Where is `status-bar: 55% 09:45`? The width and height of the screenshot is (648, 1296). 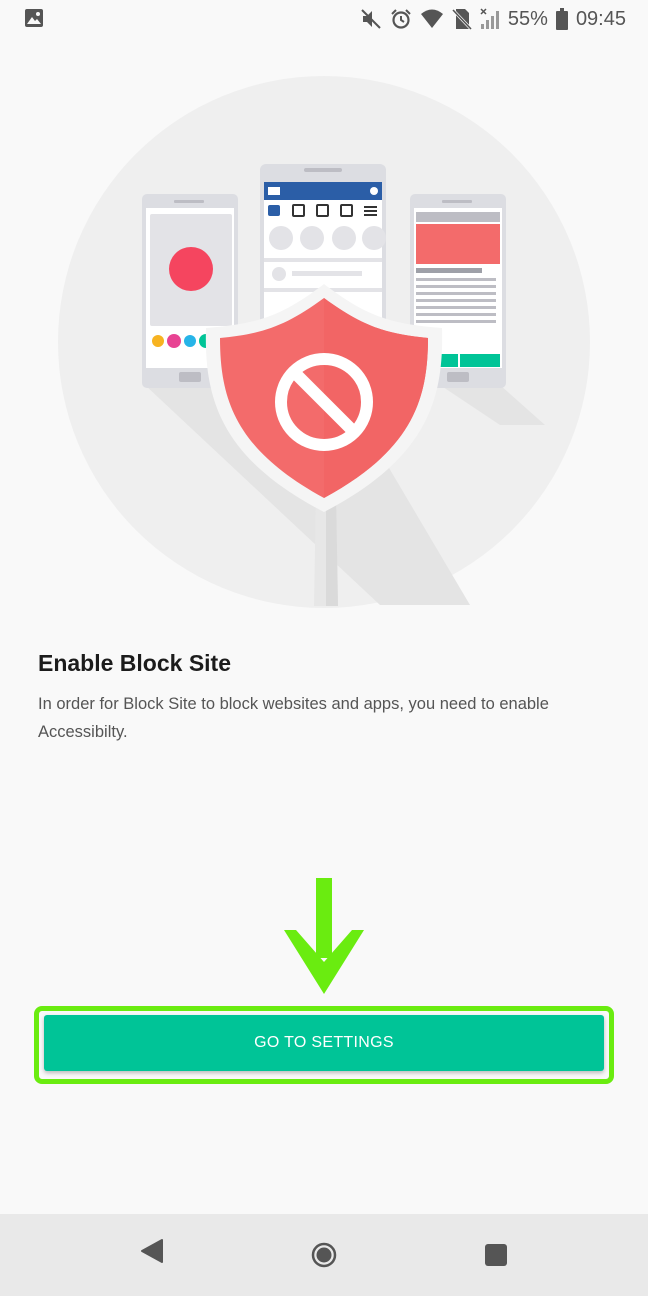
status-bar: 55% 09:45 is located at coordinates (324, 19).